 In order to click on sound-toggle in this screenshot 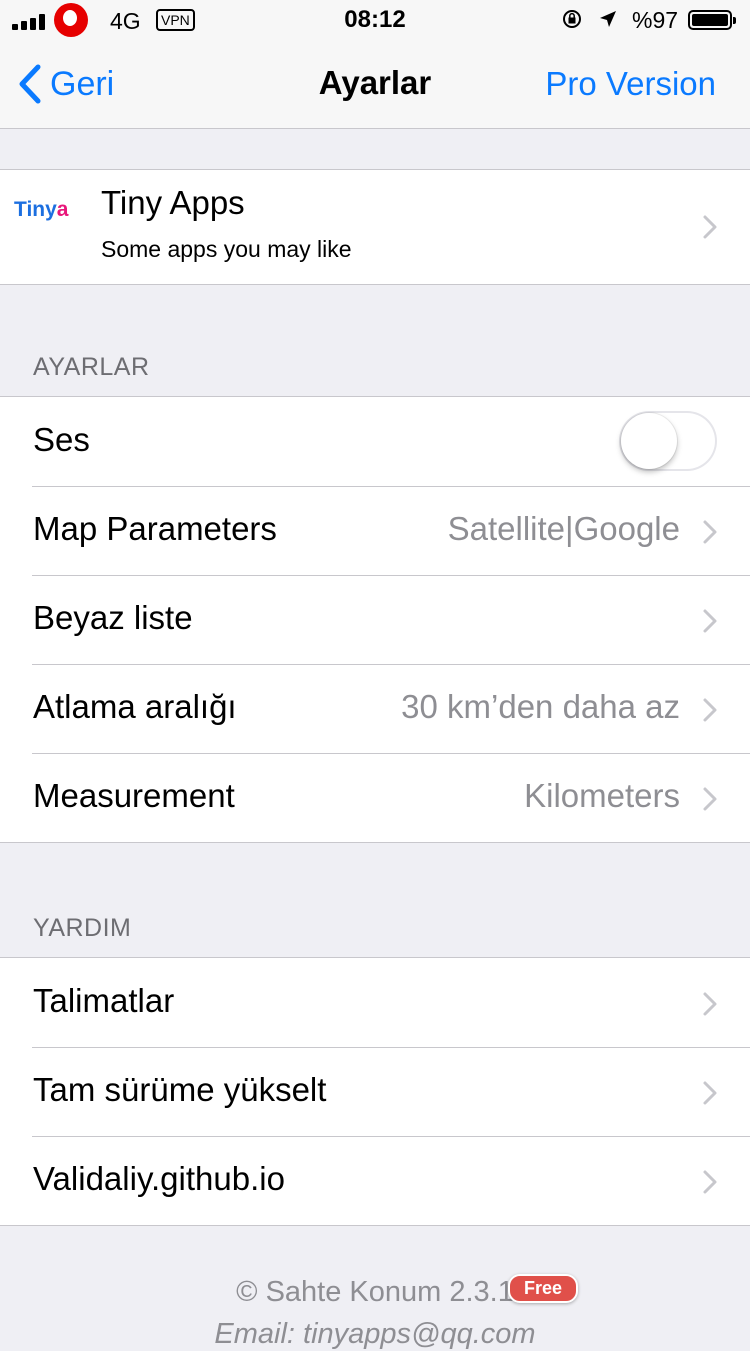, I will do `click(668, 441)`.